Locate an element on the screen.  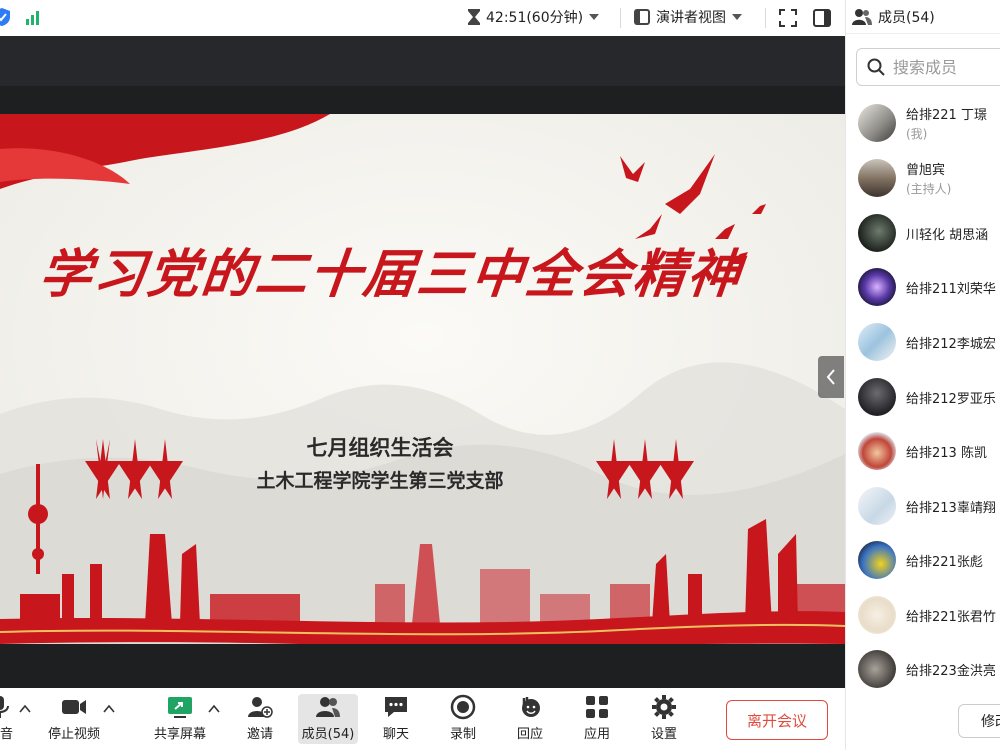
member-item: 给排213辜靖翔 is located at coordinates (929, 506).